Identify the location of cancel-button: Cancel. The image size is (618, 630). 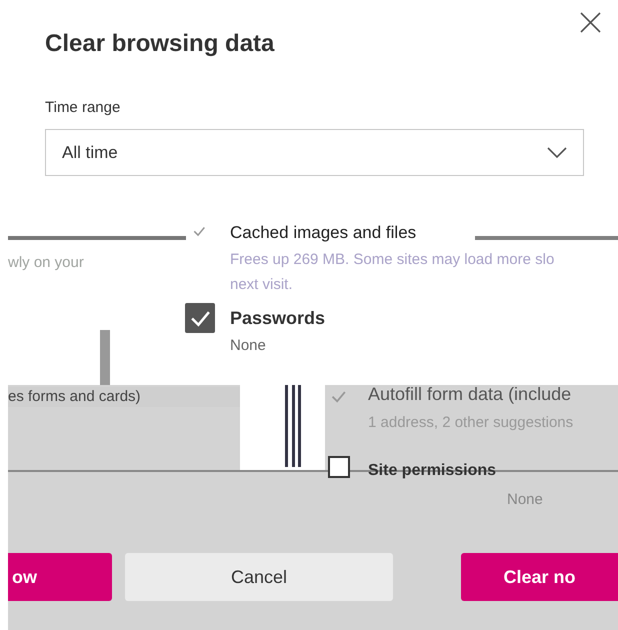
(259, 577).